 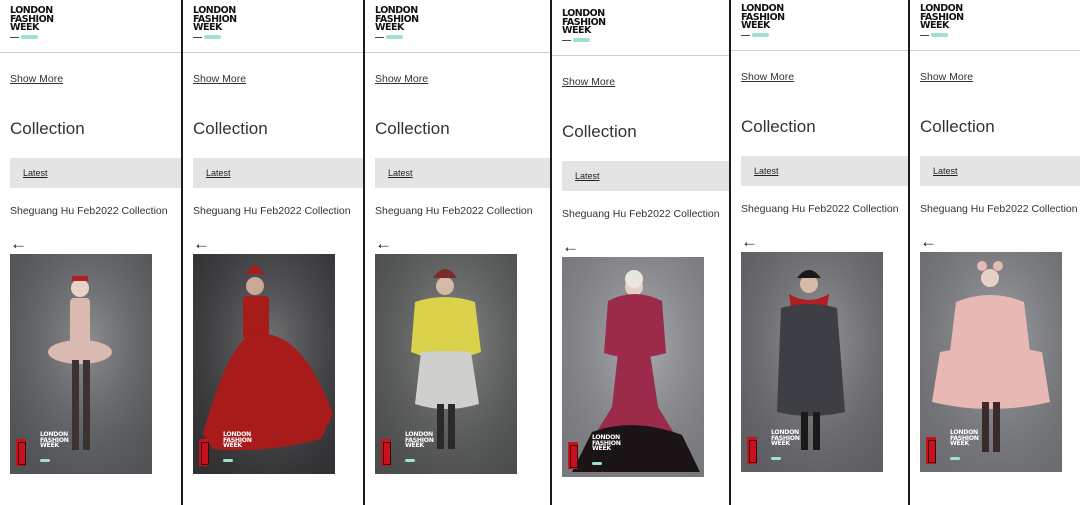 I want to click on runway-look-image-2: LONDON FASHION WEEK, so click(x=264, y=364).